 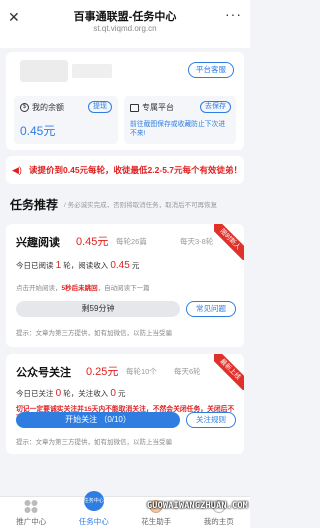 I want to click on page-url: st.qt.viqmd.org.cn, so click(x=125, y=28).